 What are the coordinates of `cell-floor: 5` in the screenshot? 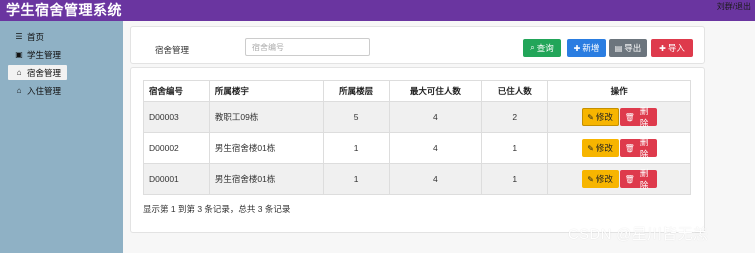 It's located at (356, 117).